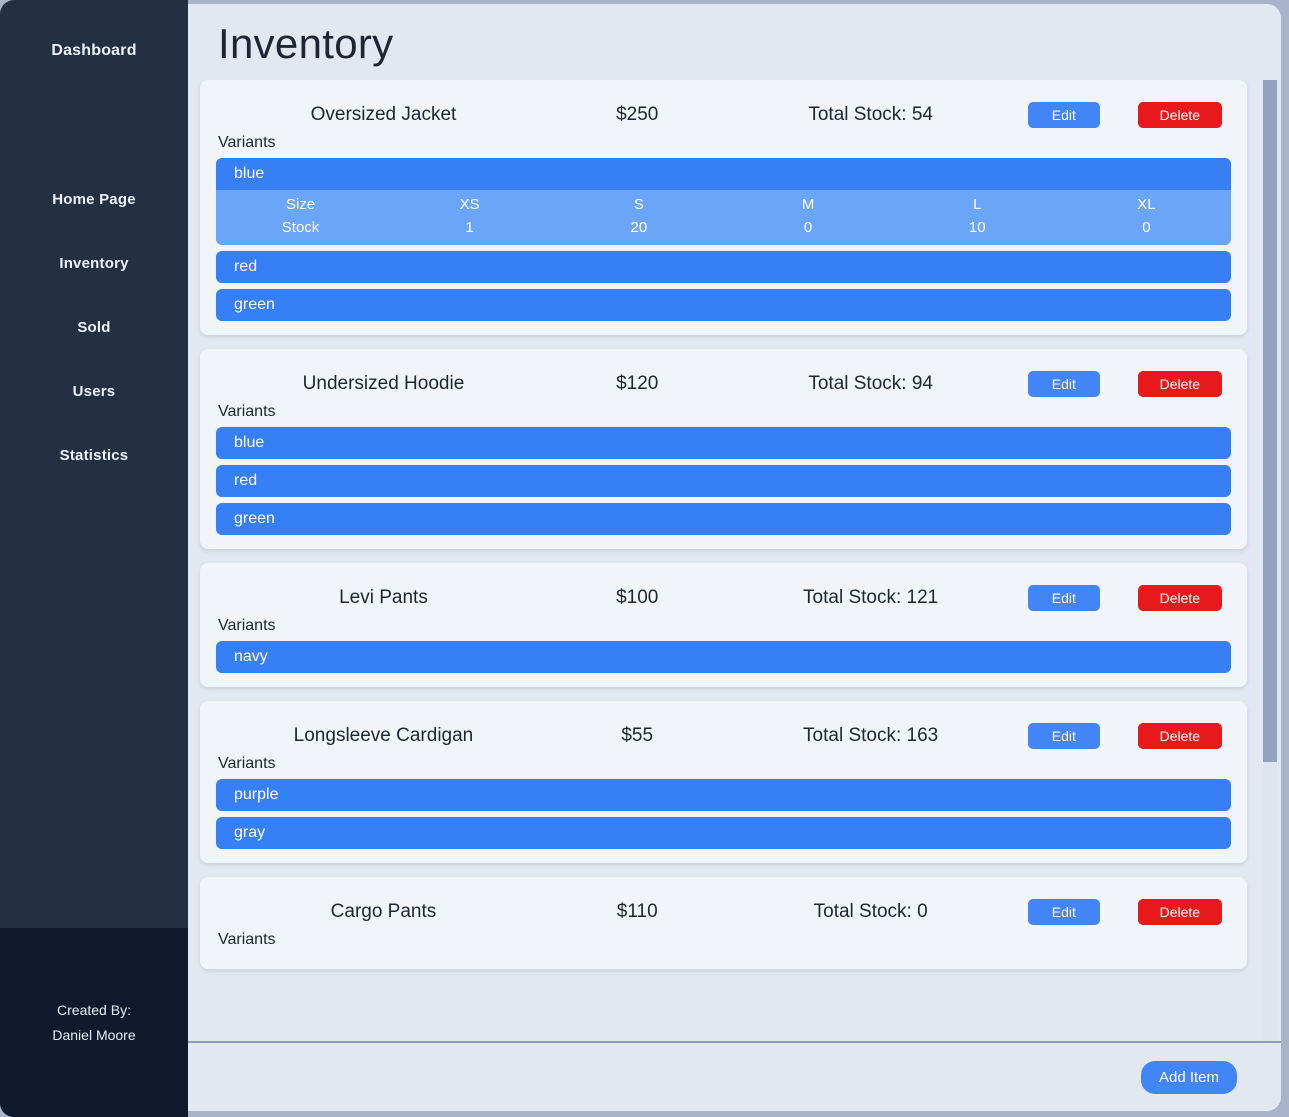 This screenshot has height=1117, width=1289. I want to click on product-total-stock: Total Stock: 54, so click(870, 114).